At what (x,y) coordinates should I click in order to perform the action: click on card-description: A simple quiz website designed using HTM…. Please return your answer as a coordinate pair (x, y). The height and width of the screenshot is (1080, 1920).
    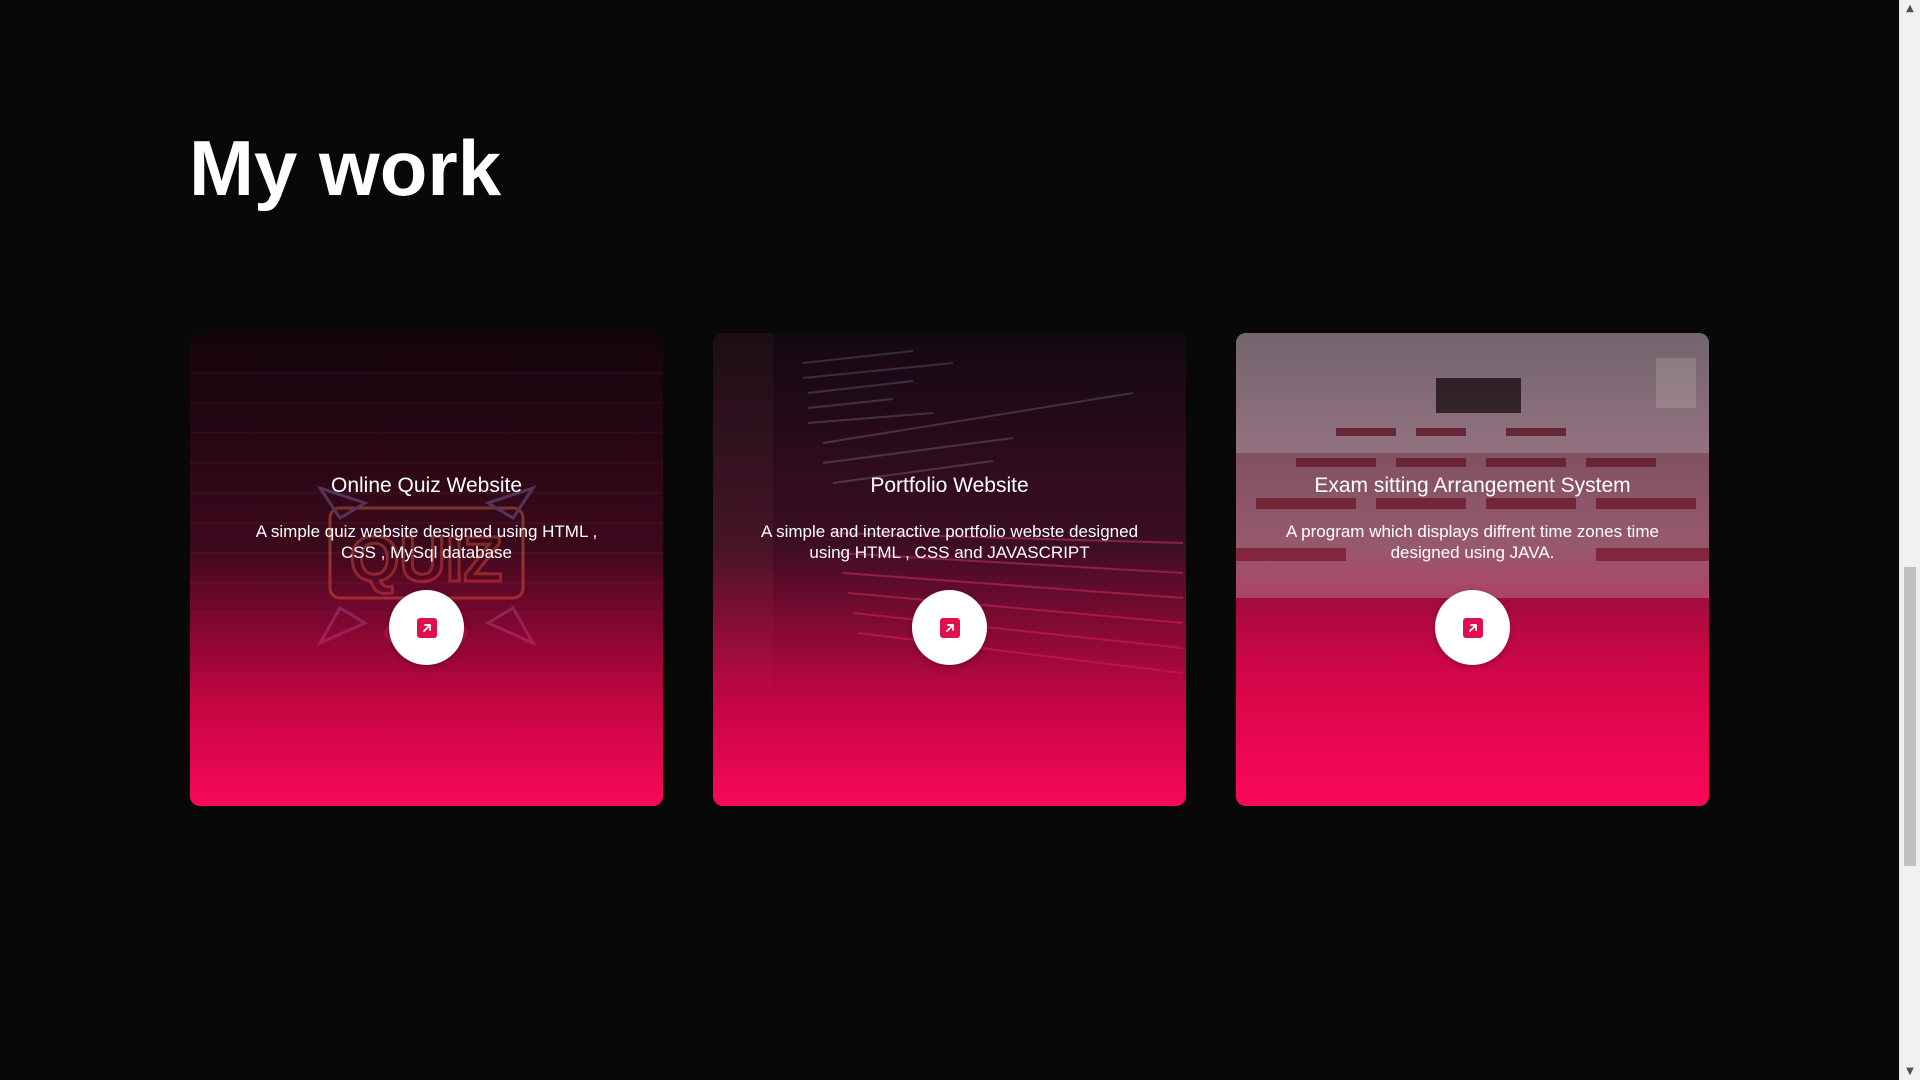
    Looking at the image, I should click on (426, 542).